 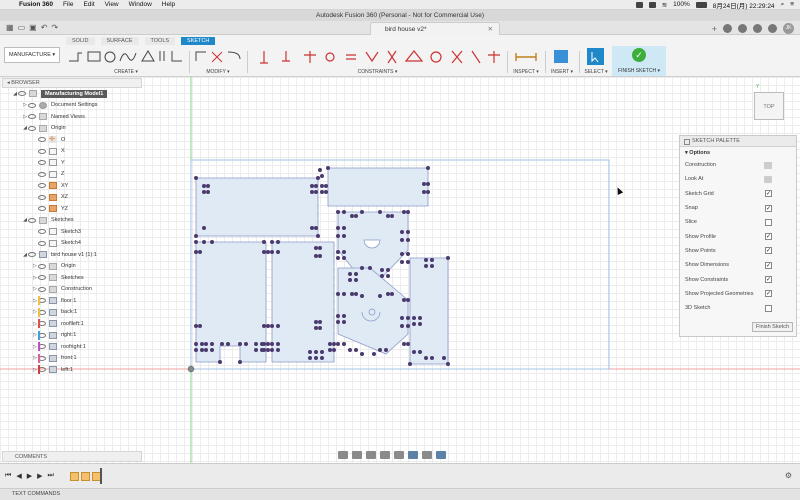 What do you see at coordinates (664, 5) in the screenshot?
I see `wifi-icon: ≋` at bounding box center [664, 5].